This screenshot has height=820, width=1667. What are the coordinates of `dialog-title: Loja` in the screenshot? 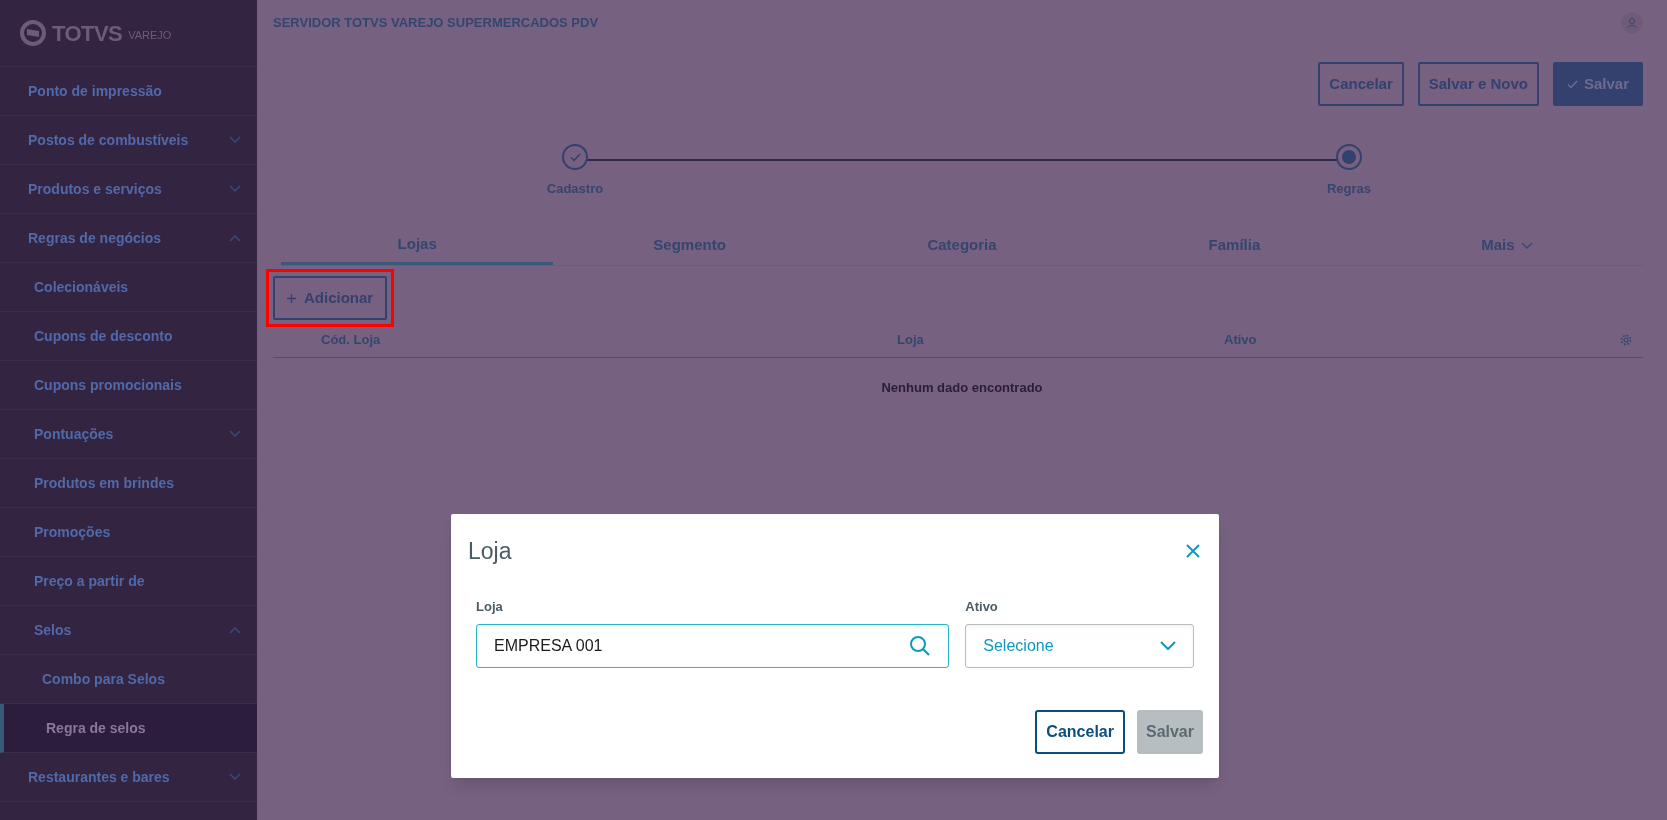 It's located at (490, 551).